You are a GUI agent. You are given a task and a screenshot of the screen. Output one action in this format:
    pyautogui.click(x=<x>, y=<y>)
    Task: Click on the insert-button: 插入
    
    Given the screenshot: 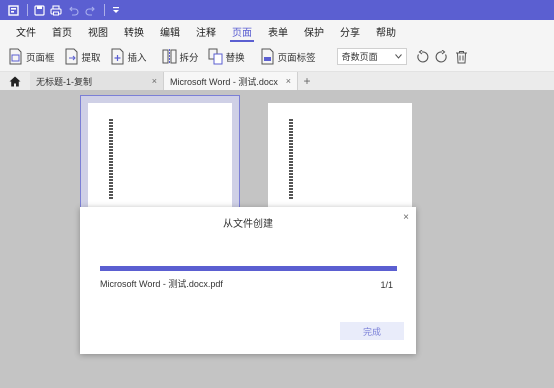 What is the action you would take?
    pyautogui.click(x=128, y=56)
    